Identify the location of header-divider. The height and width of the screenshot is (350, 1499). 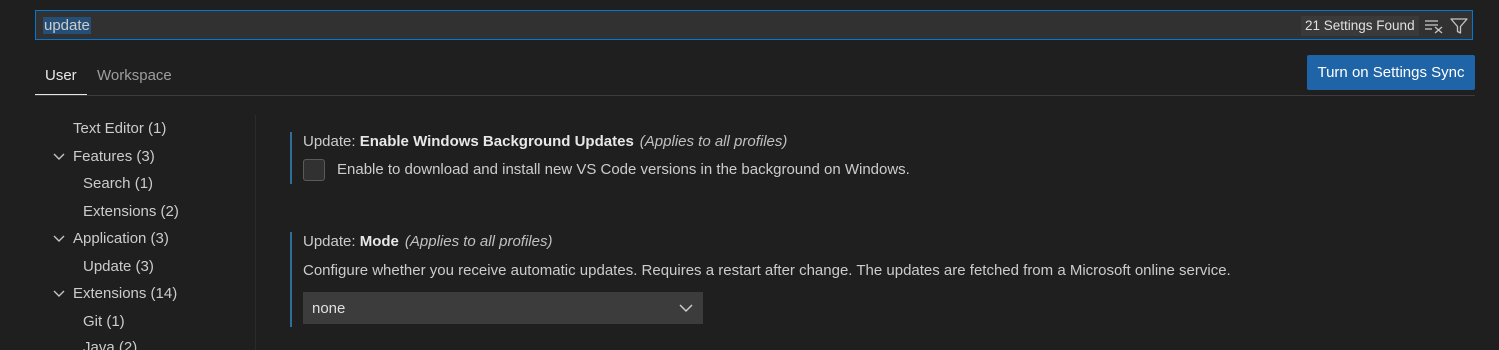
(755, 95).